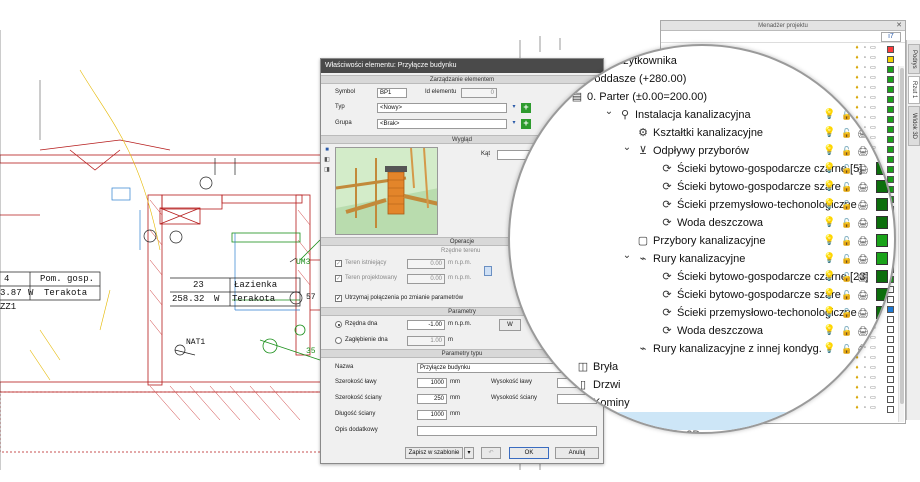  Describe the element at coordinates (338, 340) in the screenshot. I see `burial-radio` at that location.